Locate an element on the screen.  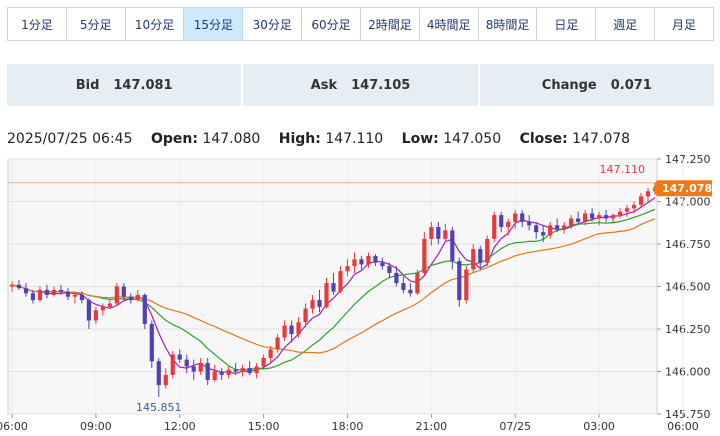
tab-timeframe: 2時間足 is located at coordinates (389, 24).